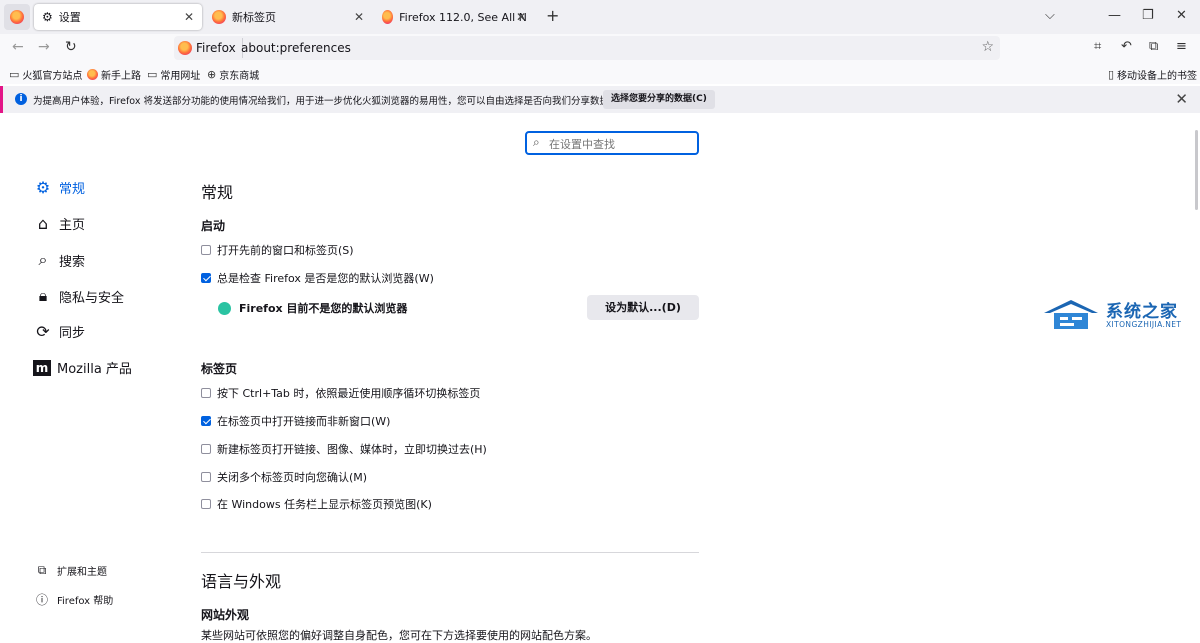 This screenshot has width=1200, height=643. Describe the element at coordinates (212, 74) in the screenshot. I see `globe-icon: ⊕` at that location.